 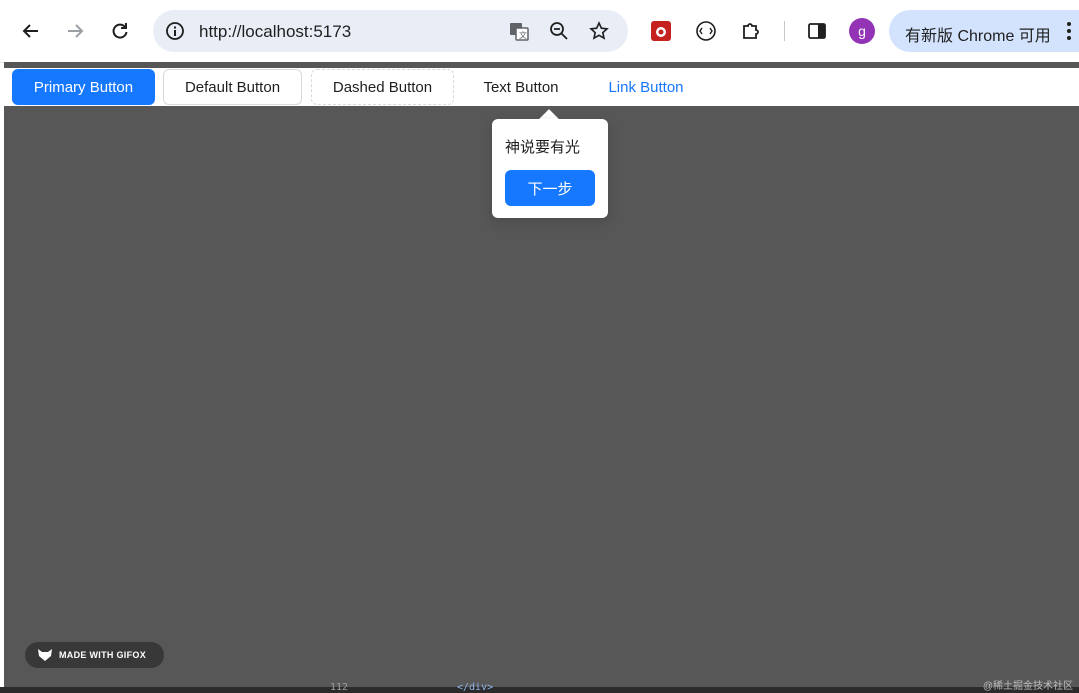 I want to click on profile-initial: g, so click(x=862, y=31).